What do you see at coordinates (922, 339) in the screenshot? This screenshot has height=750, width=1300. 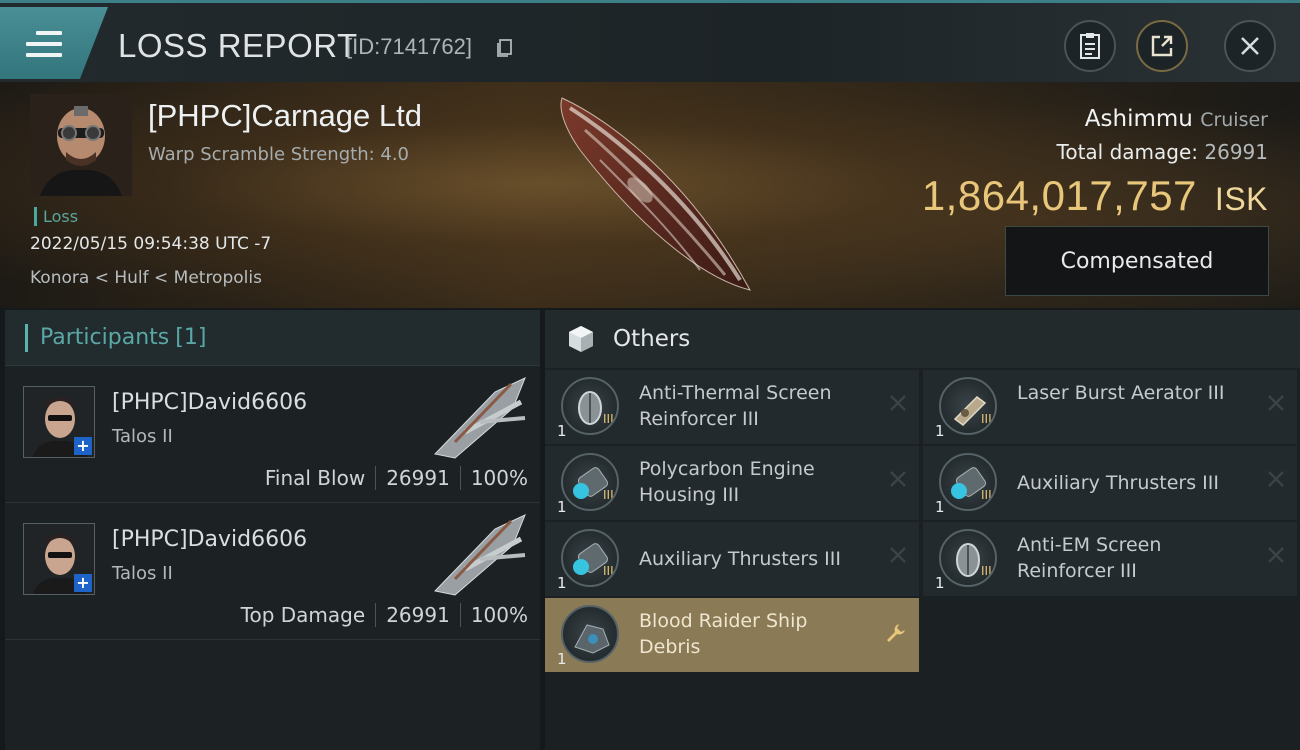 I see `others-header: Others` at bounding box center [922, 339].